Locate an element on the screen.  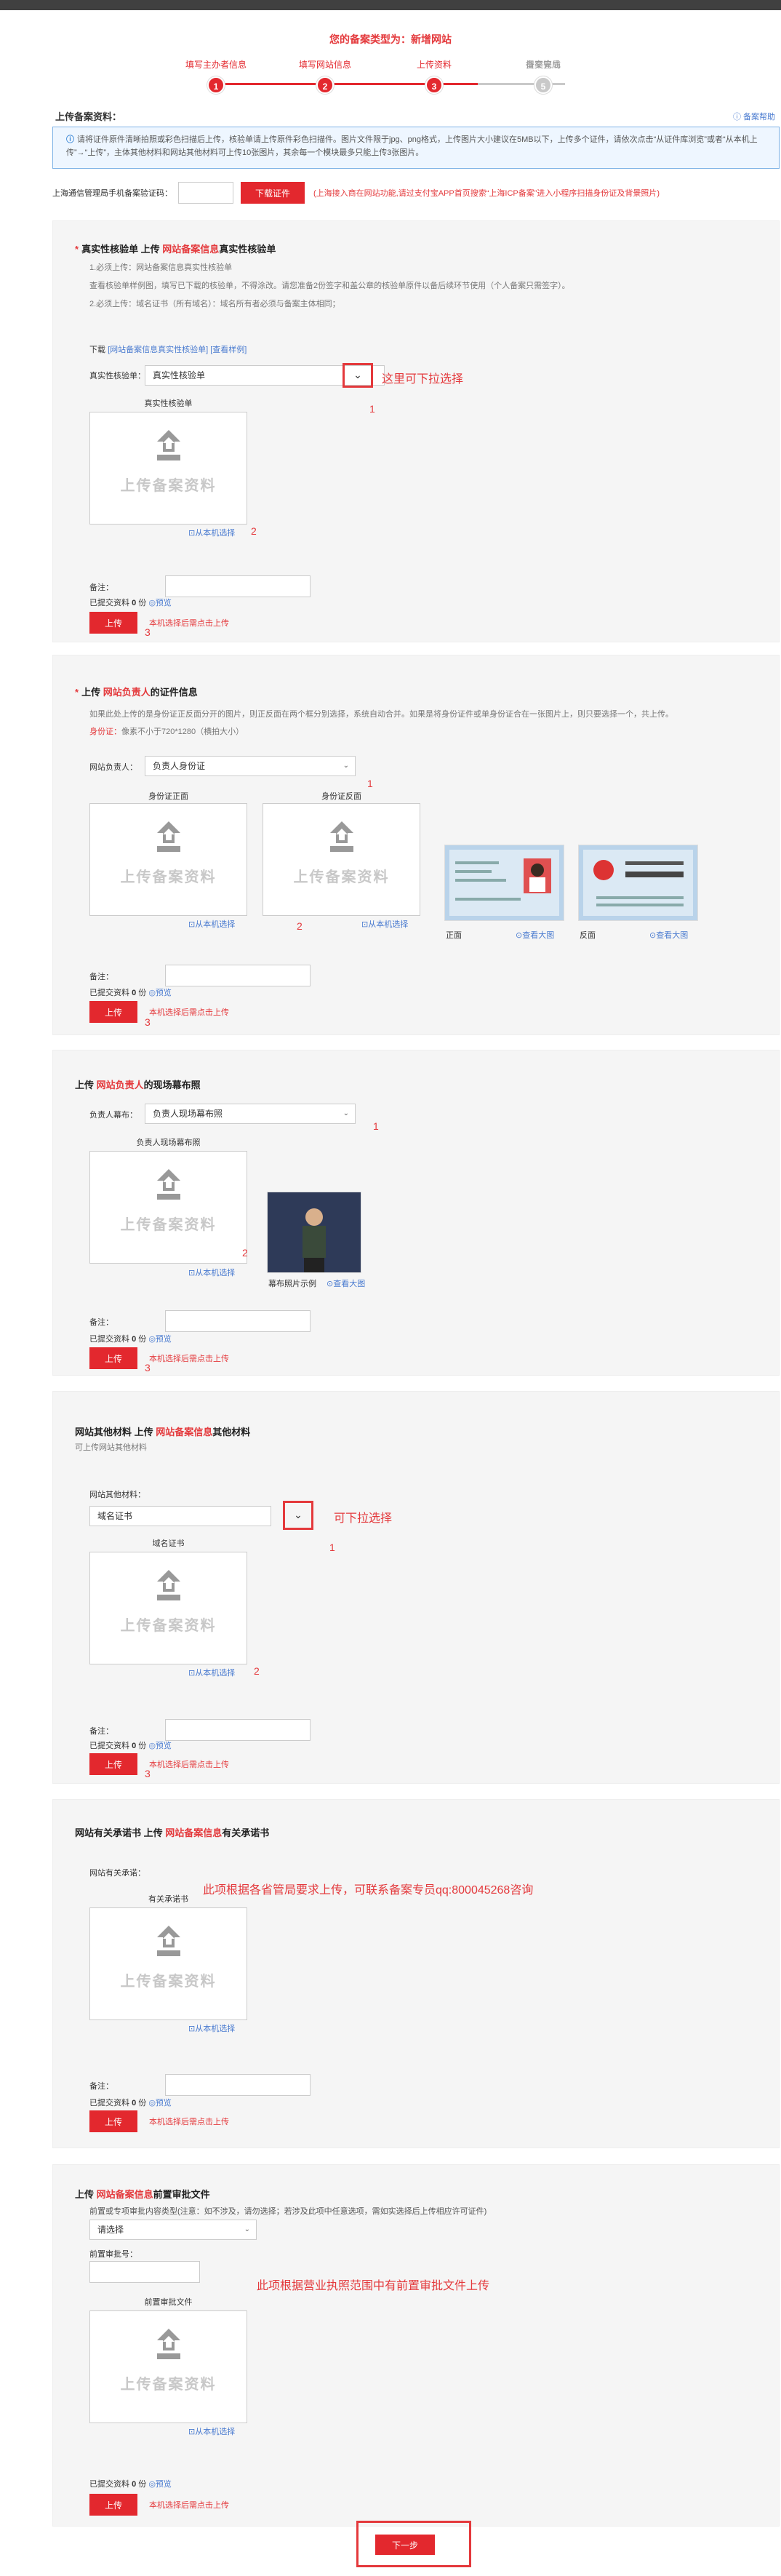
download-row: 下载 [网站备案信息真实性核验单] [查看样例] is located at coordinates (168, 350).